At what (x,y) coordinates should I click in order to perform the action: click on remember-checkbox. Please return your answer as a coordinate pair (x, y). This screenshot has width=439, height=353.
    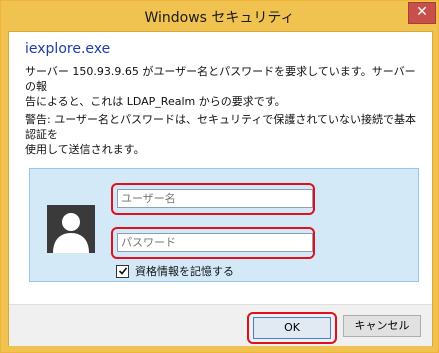
    Looking at the image, I should click on (122, 271).